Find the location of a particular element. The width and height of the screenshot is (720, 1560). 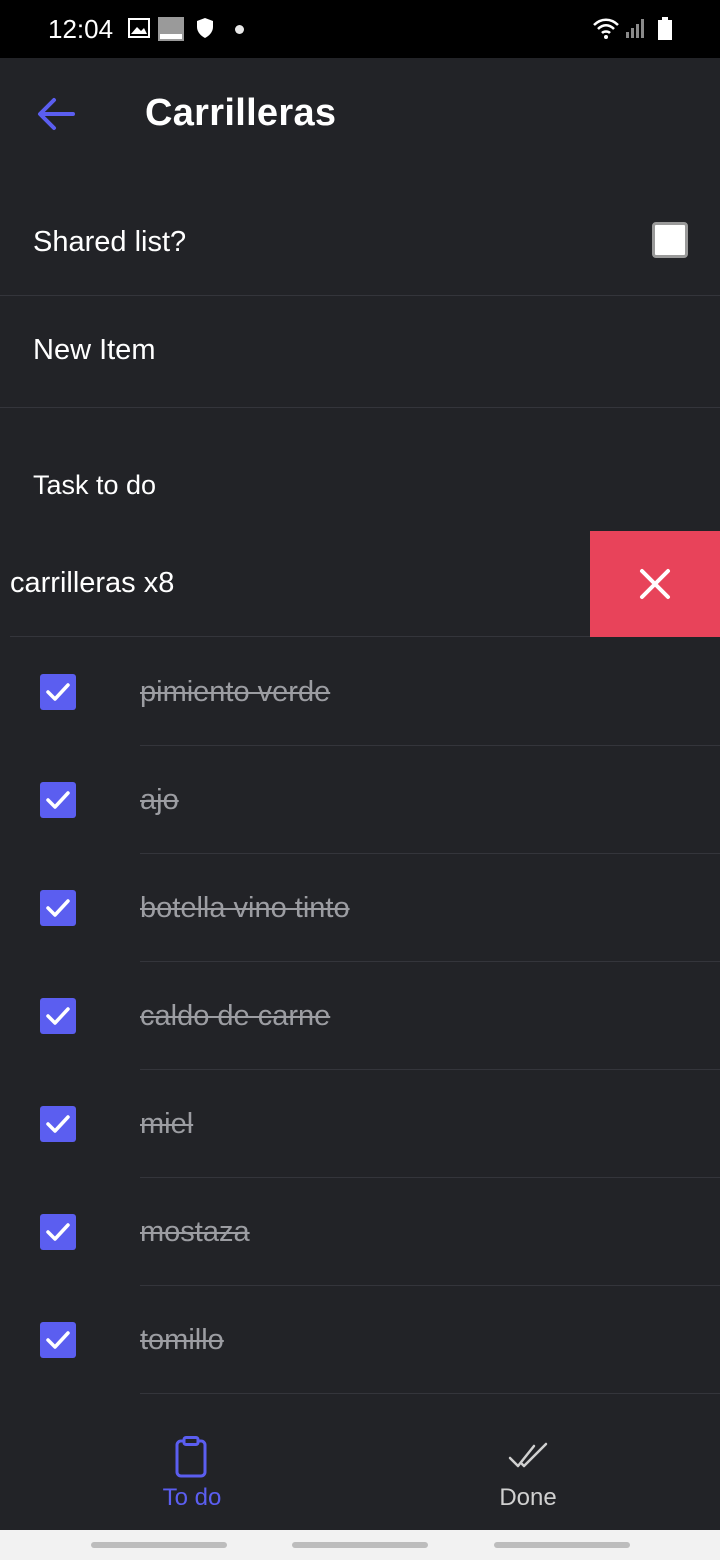

shared-list-checkbox is located at coordinates (670, 240).